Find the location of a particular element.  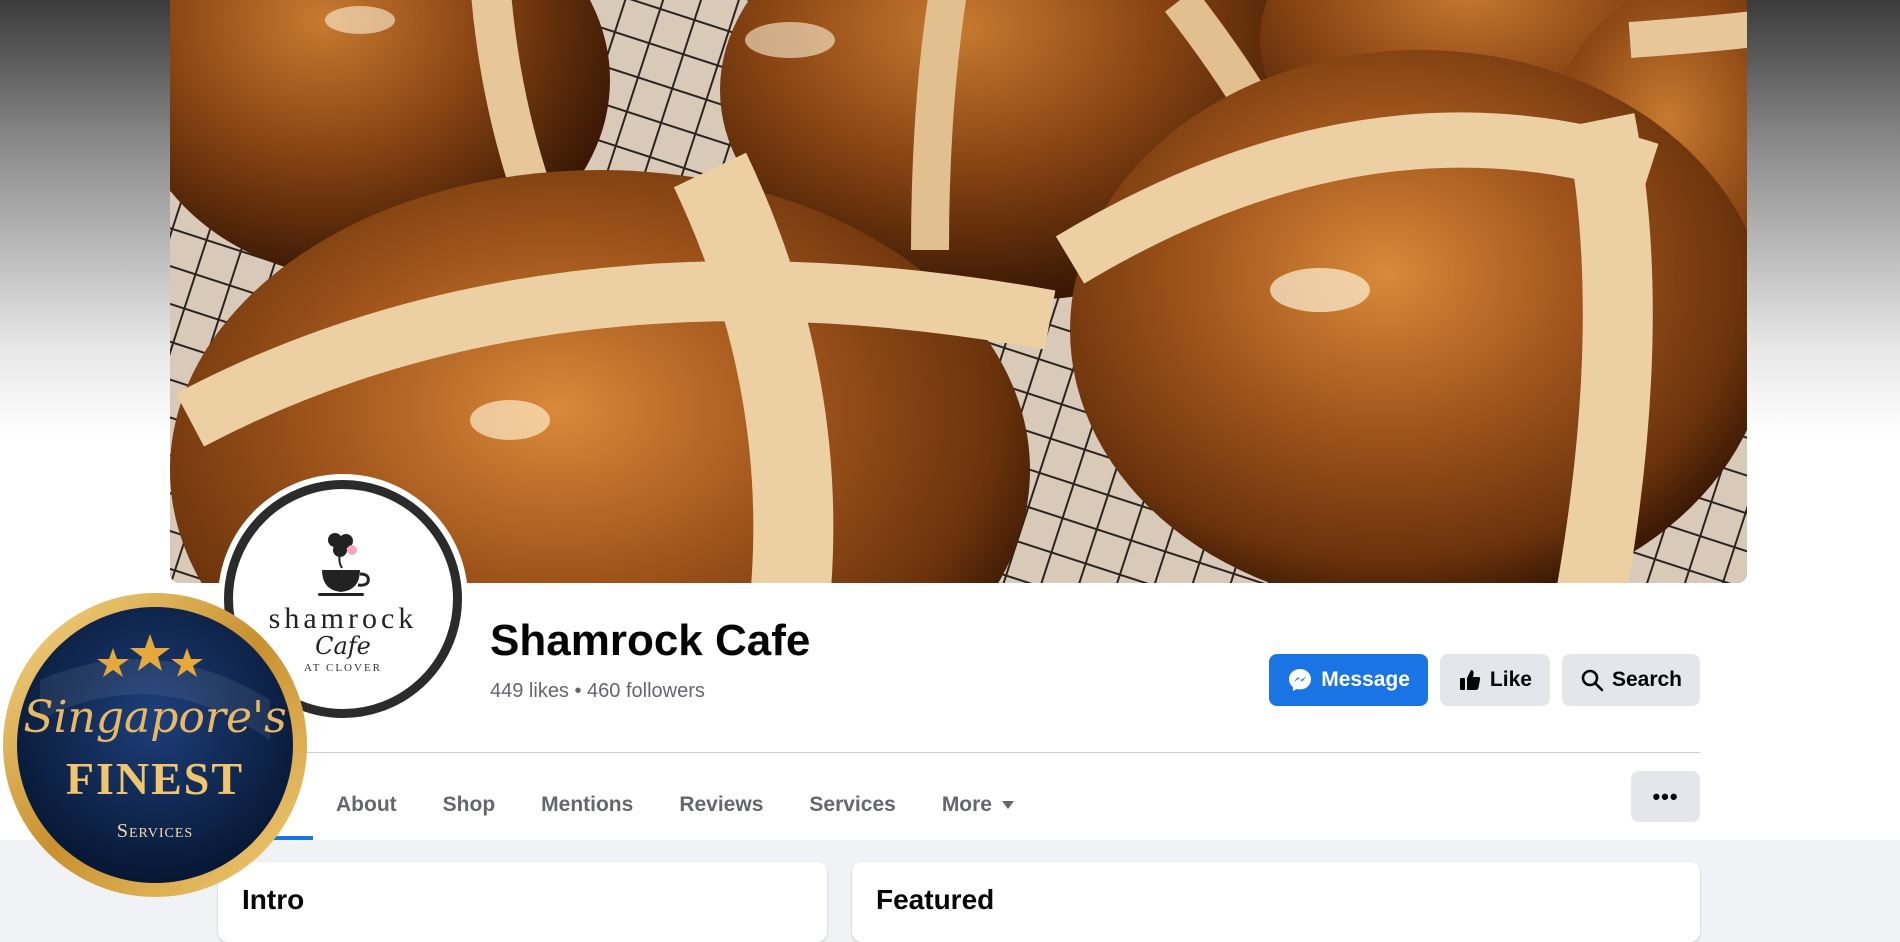

tab-services: Services is located at coordinates (852, 805).